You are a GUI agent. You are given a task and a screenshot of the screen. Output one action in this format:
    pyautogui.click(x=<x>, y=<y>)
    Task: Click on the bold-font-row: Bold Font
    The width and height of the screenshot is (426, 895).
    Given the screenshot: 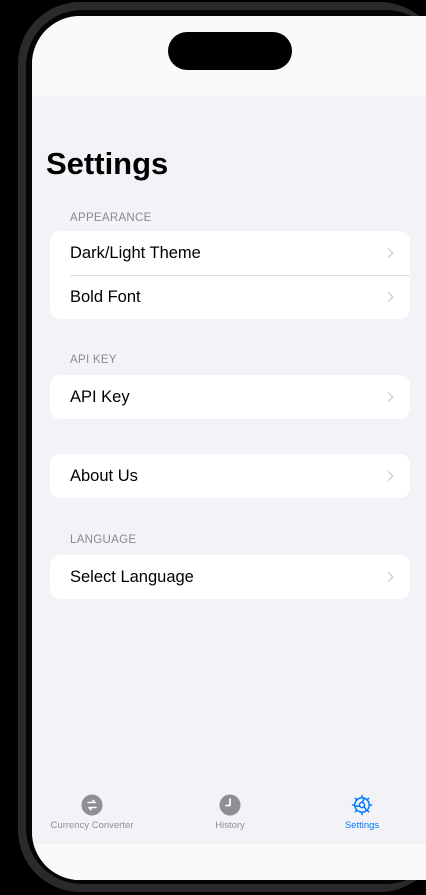 What is the action you would take?
    pyautogui.click(x=230, y=297)
    